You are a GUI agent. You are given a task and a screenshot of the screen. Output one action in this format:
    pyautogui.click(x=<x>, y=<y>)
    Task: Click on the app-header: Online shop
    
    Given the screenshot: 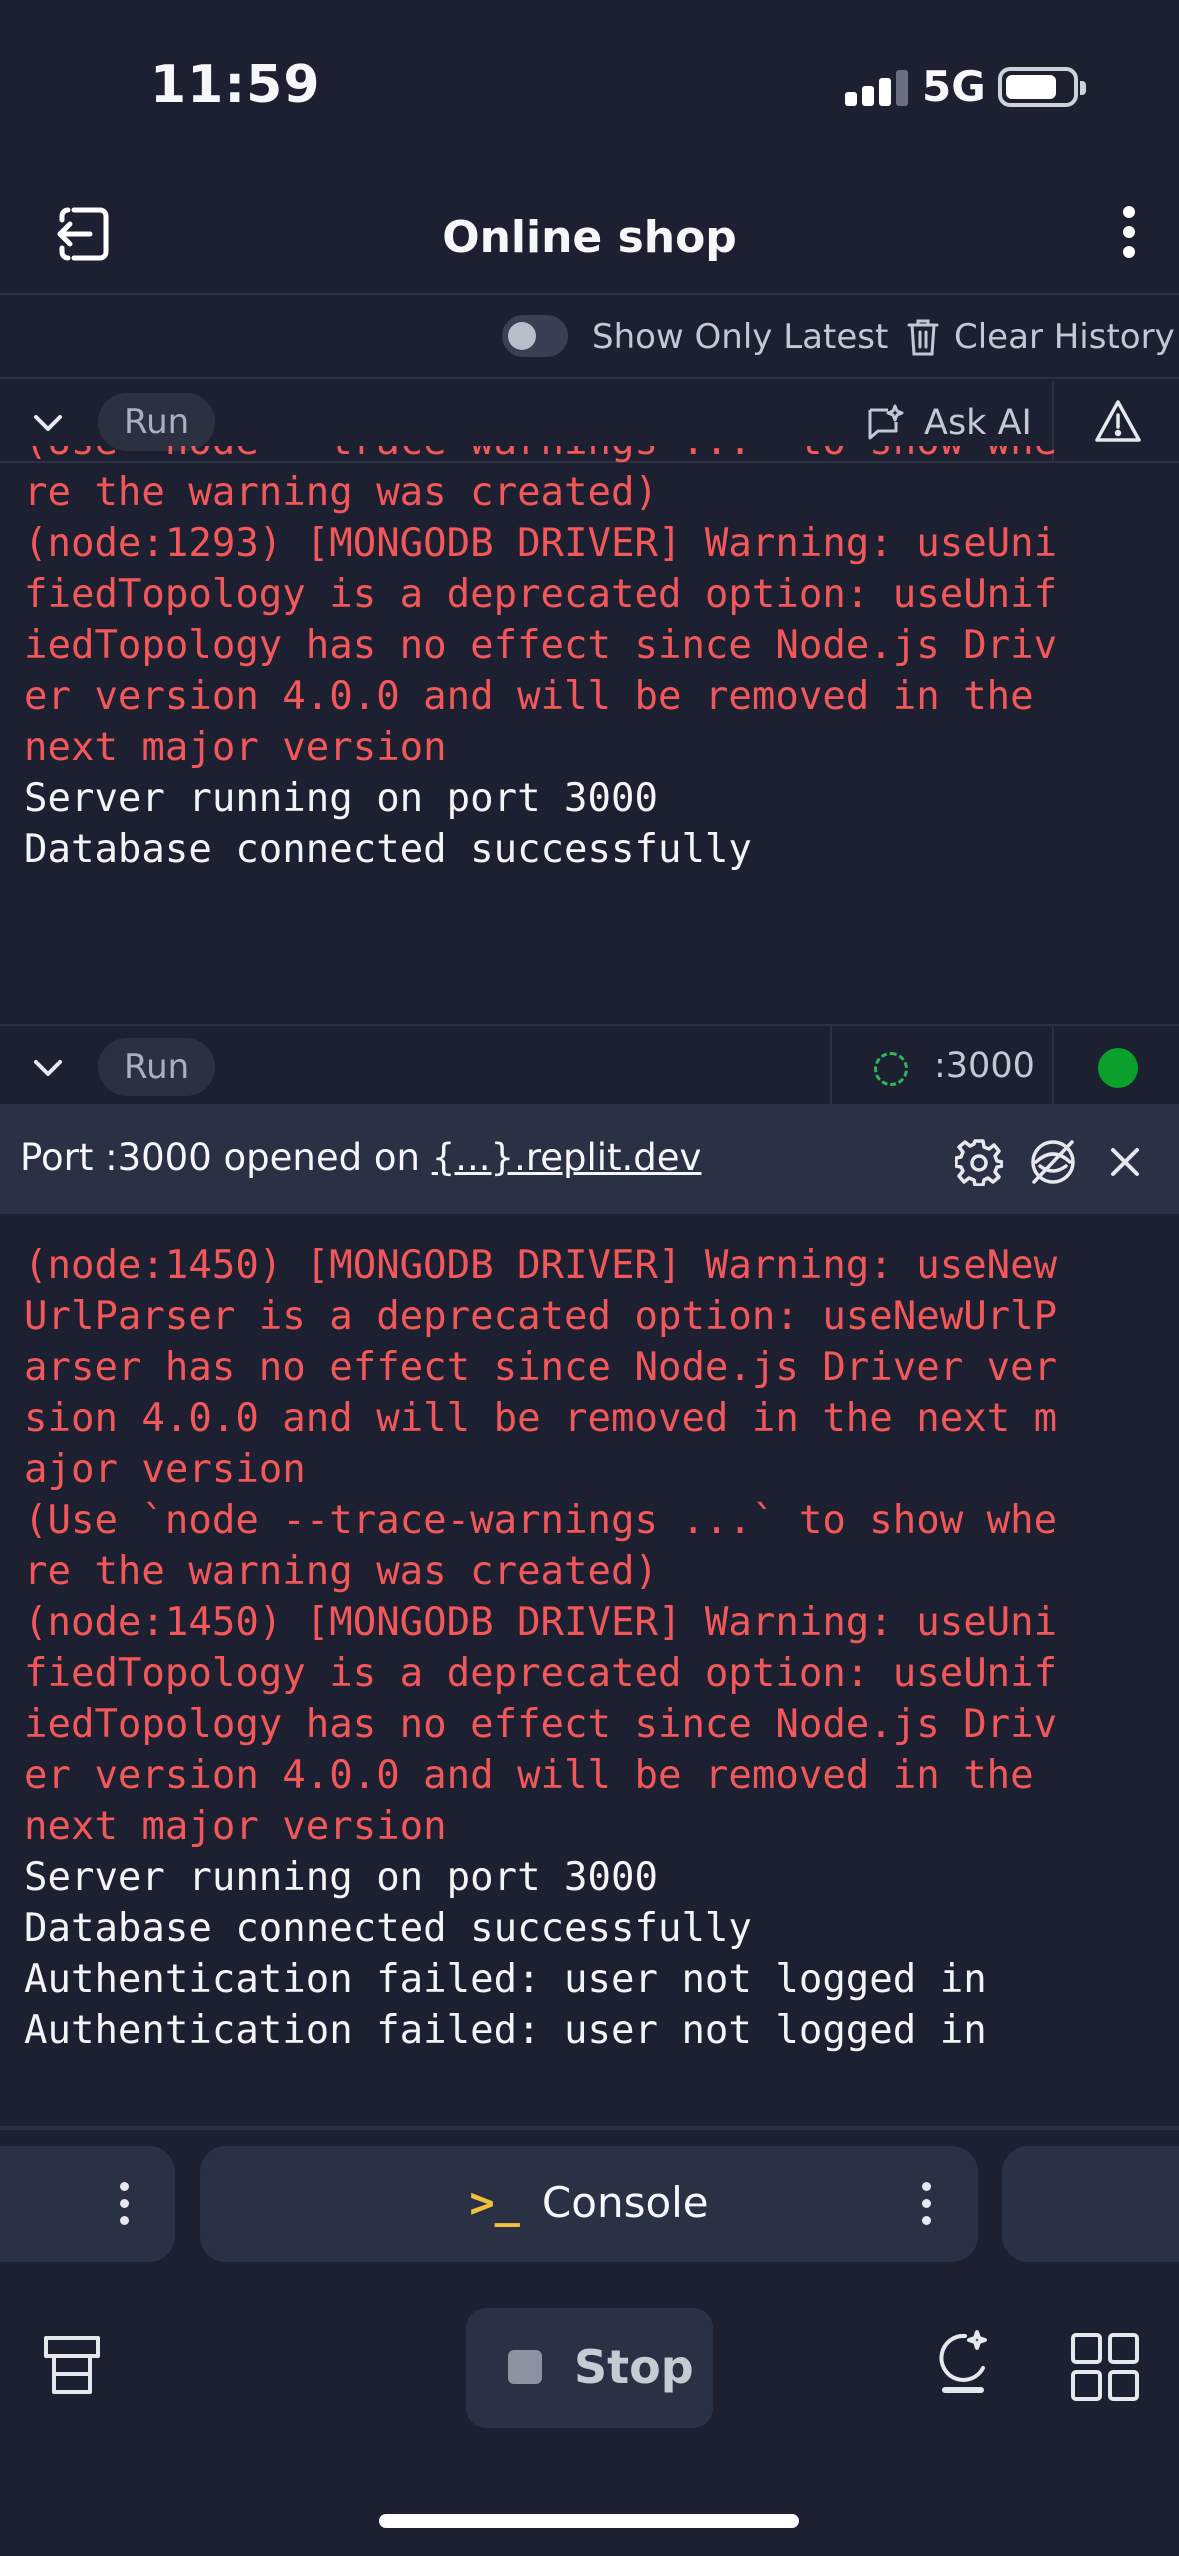 What is the action you would take?
    pyautogui.click(x=589, y=232)
    